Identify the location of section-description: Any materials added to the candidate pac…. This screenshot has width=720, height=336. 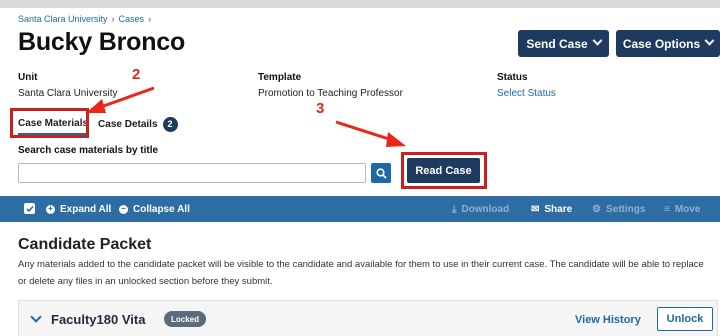
(361, 273).